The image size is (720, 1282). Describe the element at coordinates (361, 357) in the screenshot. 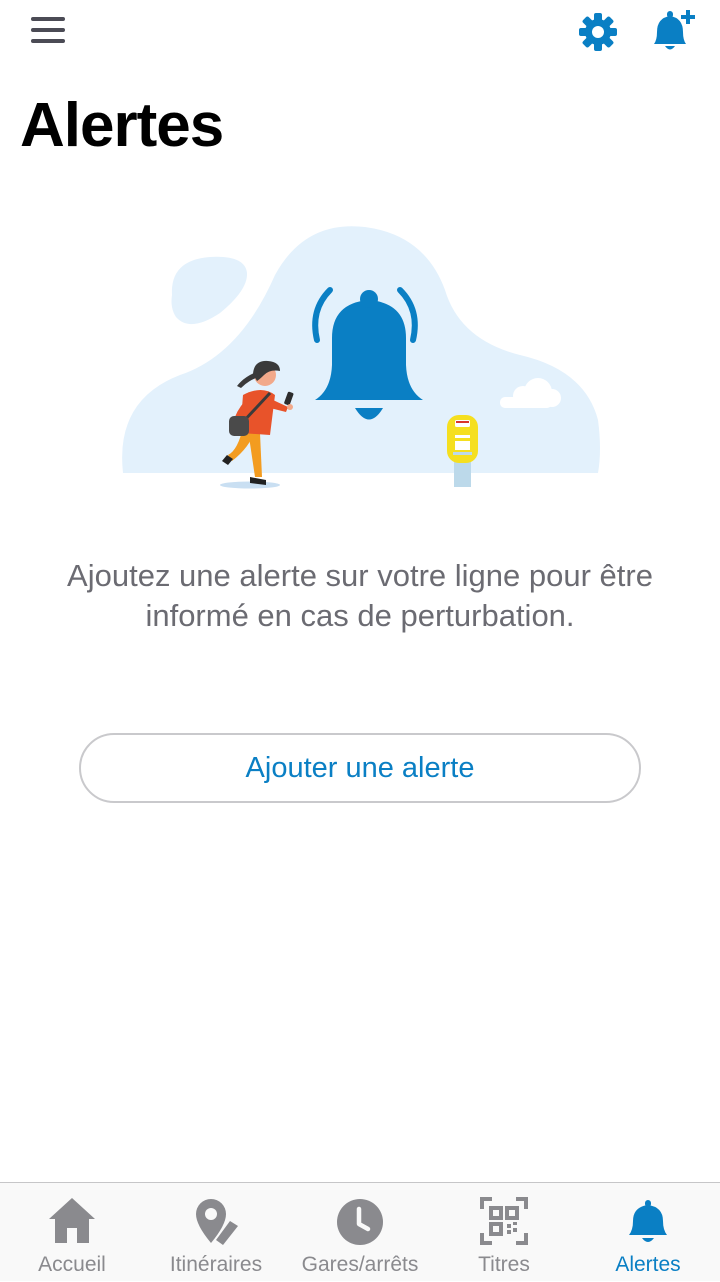

I see `alert-illustration` at that location.